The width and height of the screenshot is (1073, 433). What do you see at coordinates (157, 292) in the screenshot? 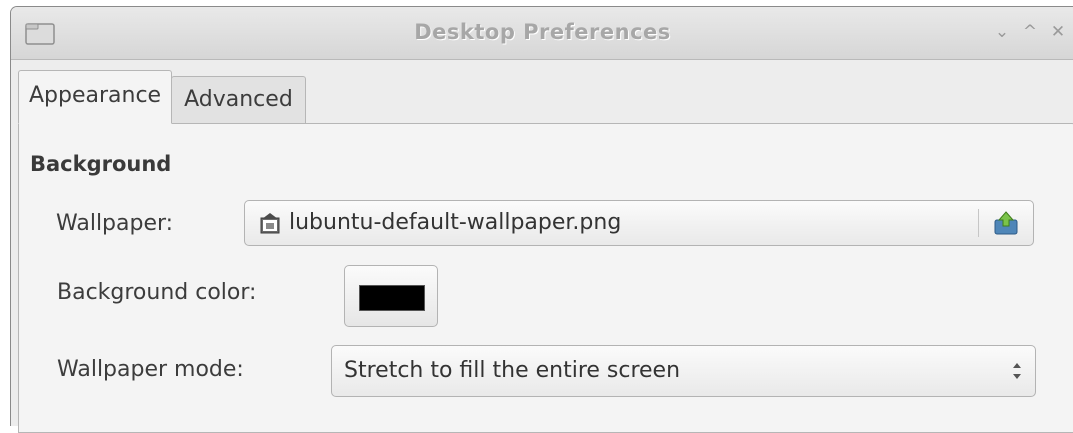
I see `background-color-label: Background color:` at bounding box center [157, 292].